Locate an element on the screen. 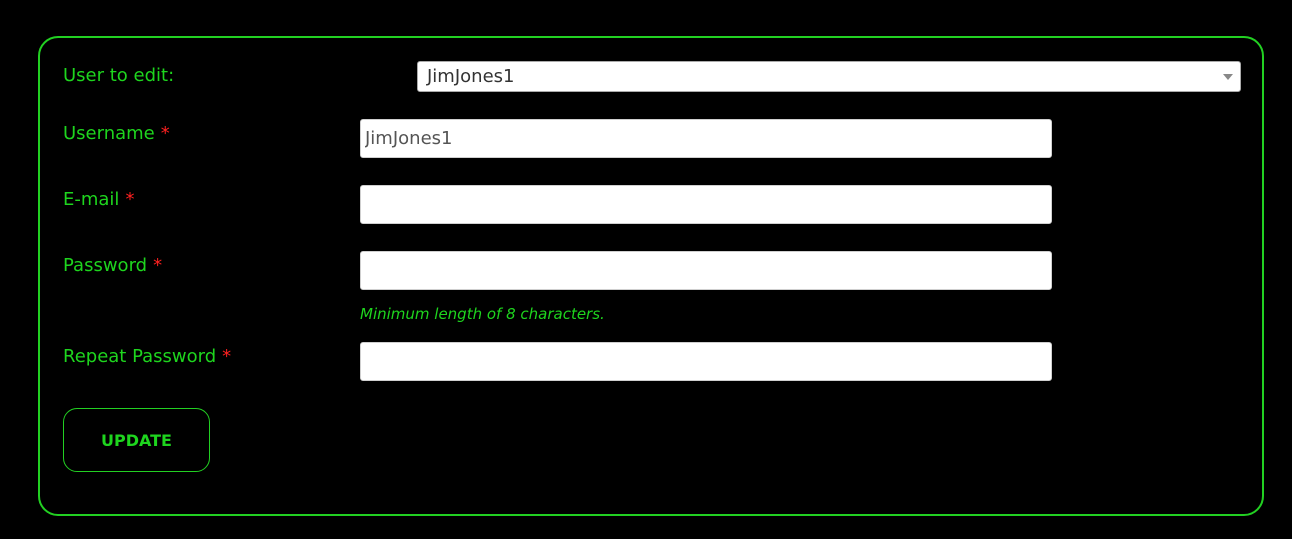  email-label: E-mail * is located at coordinates (98, 200).